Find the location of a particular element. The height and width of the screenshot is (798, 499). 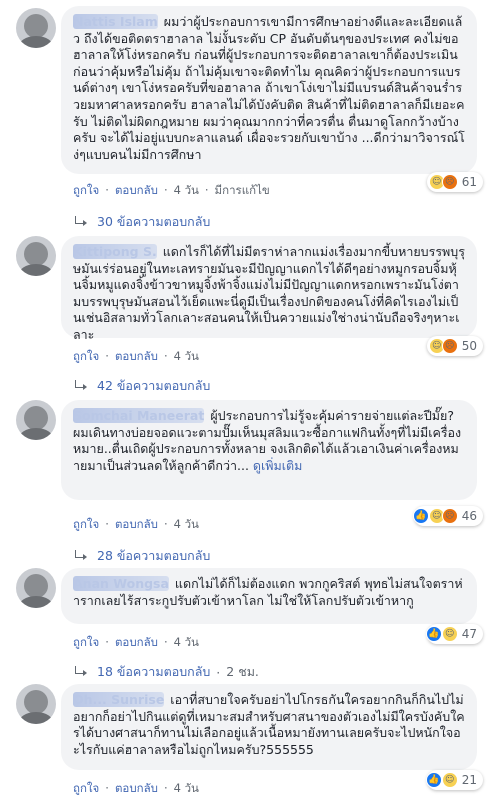

reaction-summary: ☺ ☹ 61 is located at coordinates (454, 182).